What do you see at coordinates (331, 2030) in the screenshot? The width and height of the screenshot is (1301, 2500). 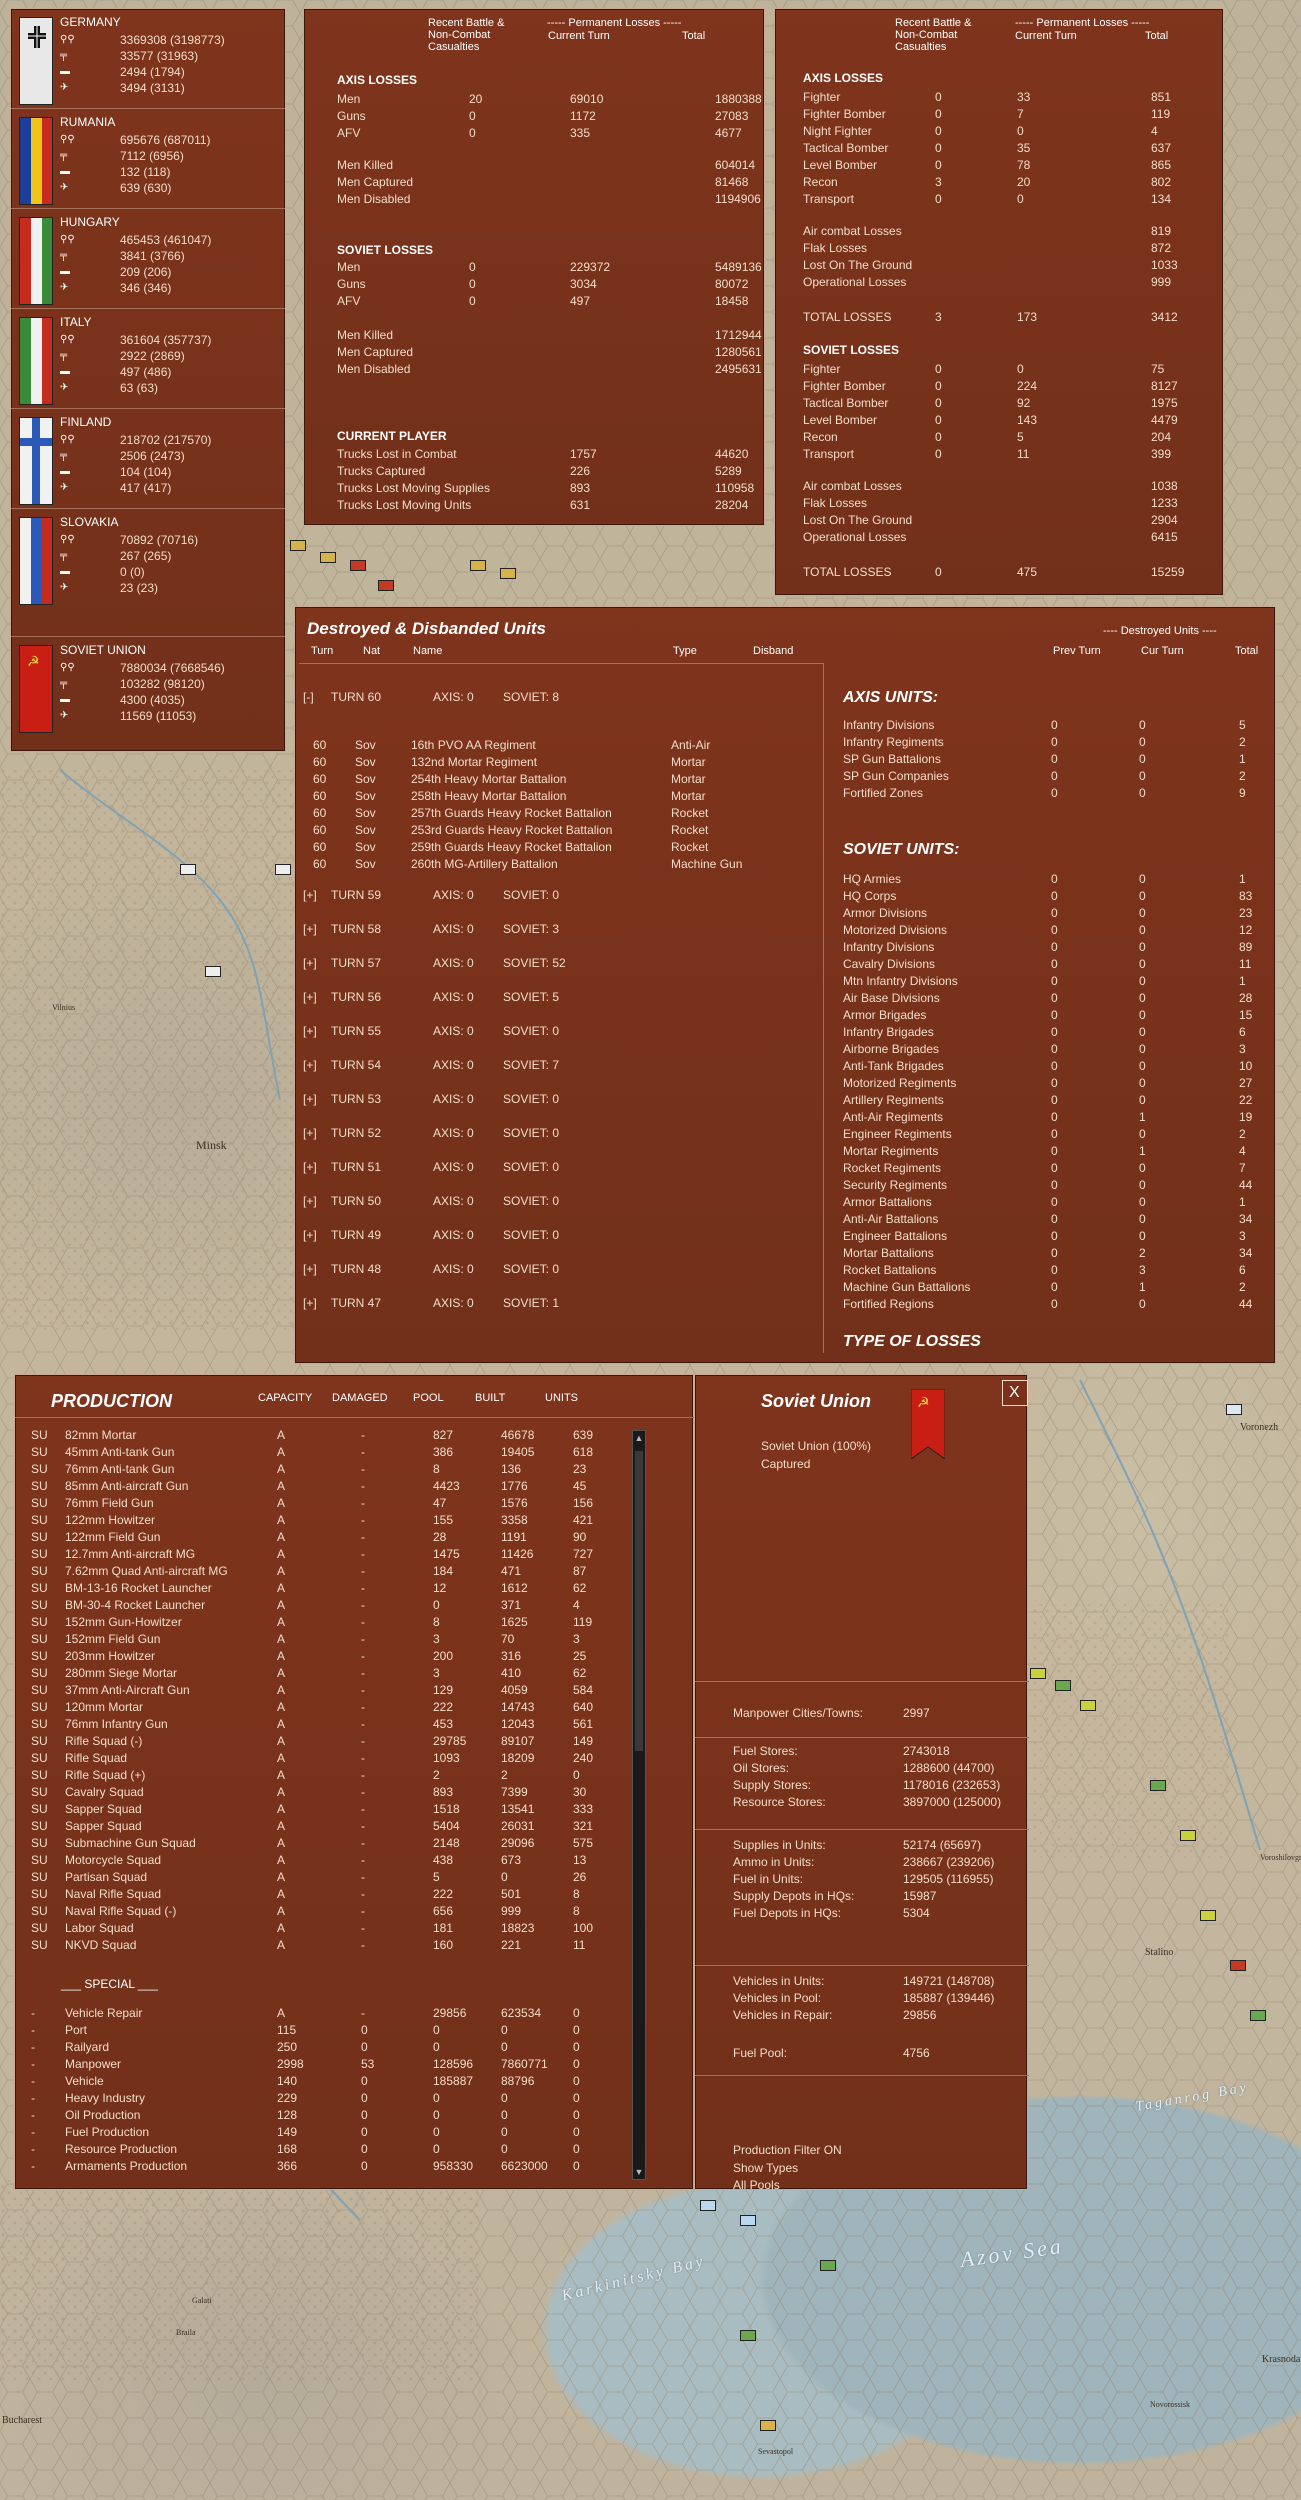 I see `special-production-row: - Port 115 0 0 0 0` at bounding box center [331, 2030].